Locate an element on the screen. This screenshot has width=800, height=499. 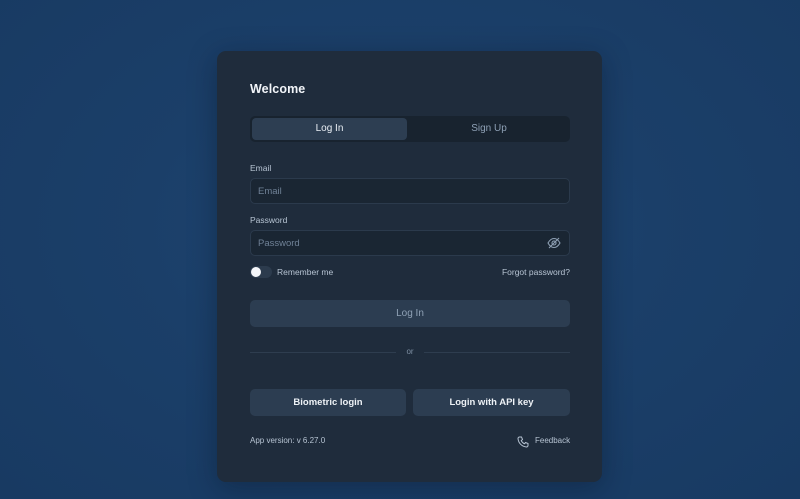
divider-line-left is located at coordinates (323, 352).